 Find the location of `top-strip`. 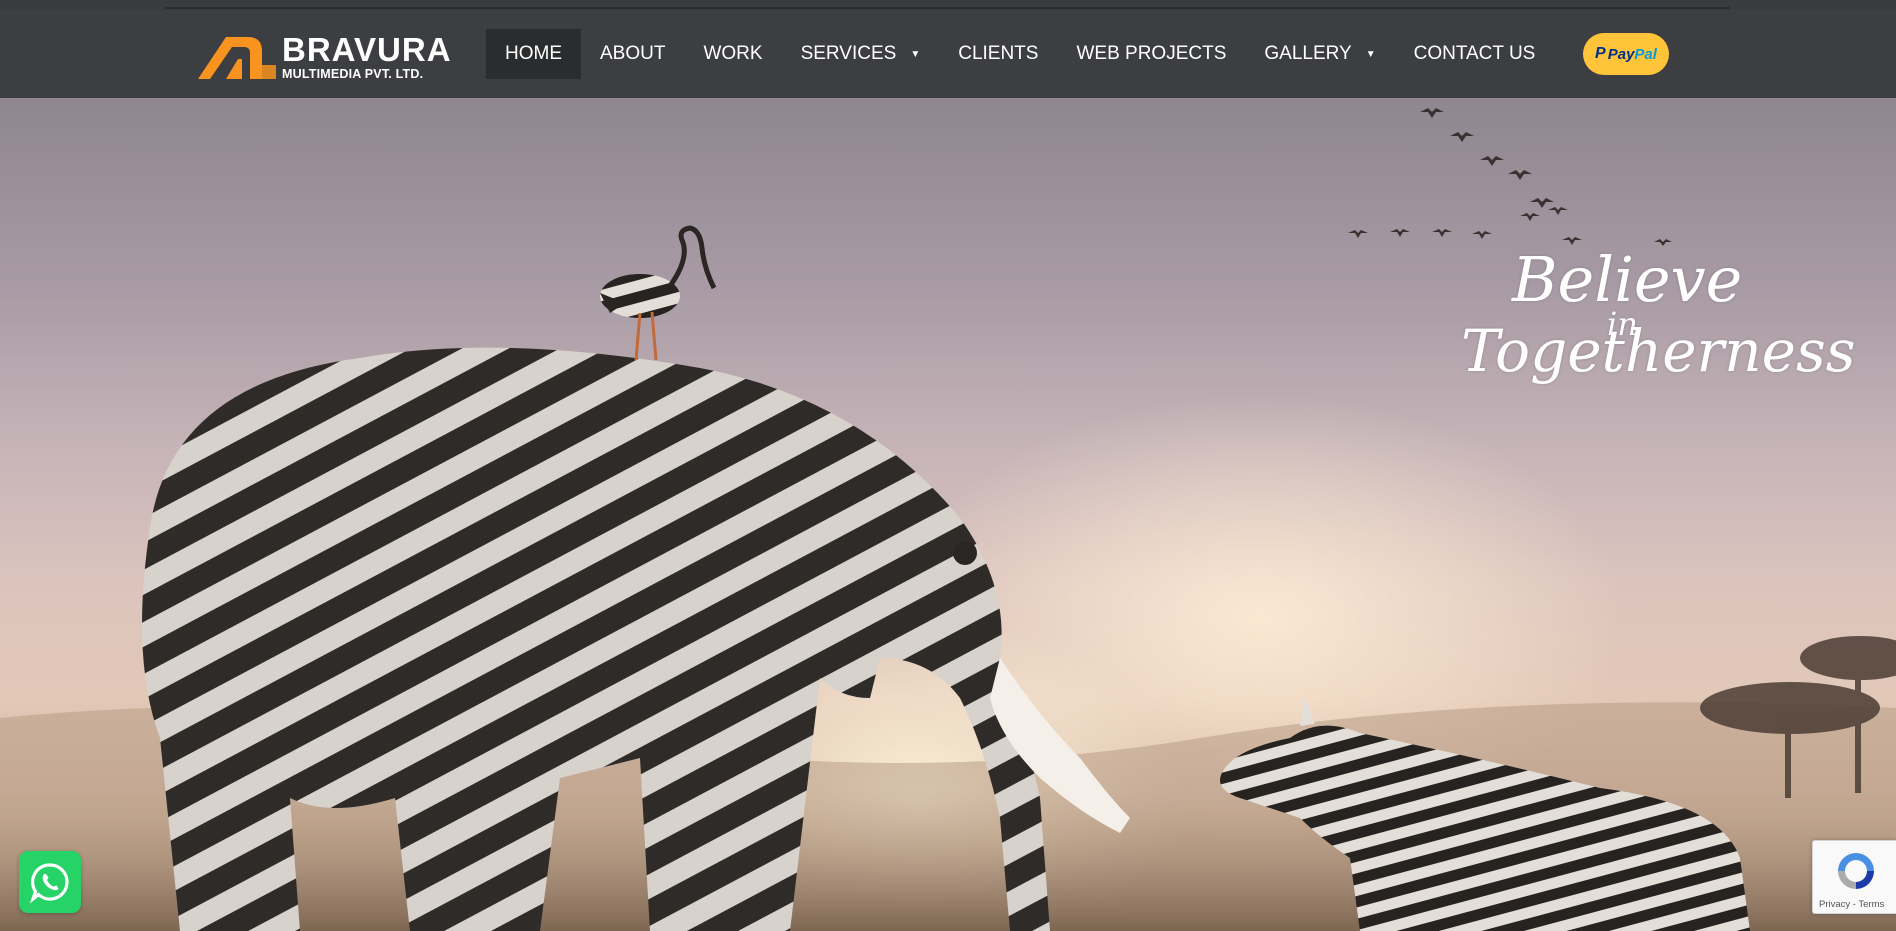

top-strip is located at coordinates (948, 5).